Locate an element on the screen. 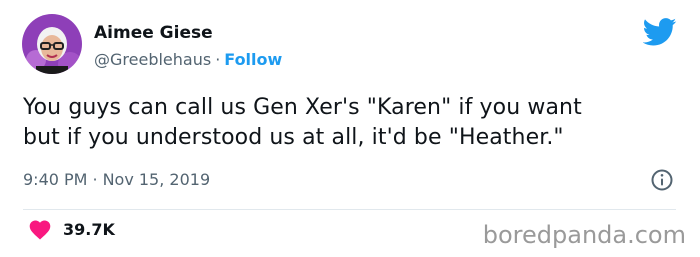  avatar is located at coordinates (52, 44).